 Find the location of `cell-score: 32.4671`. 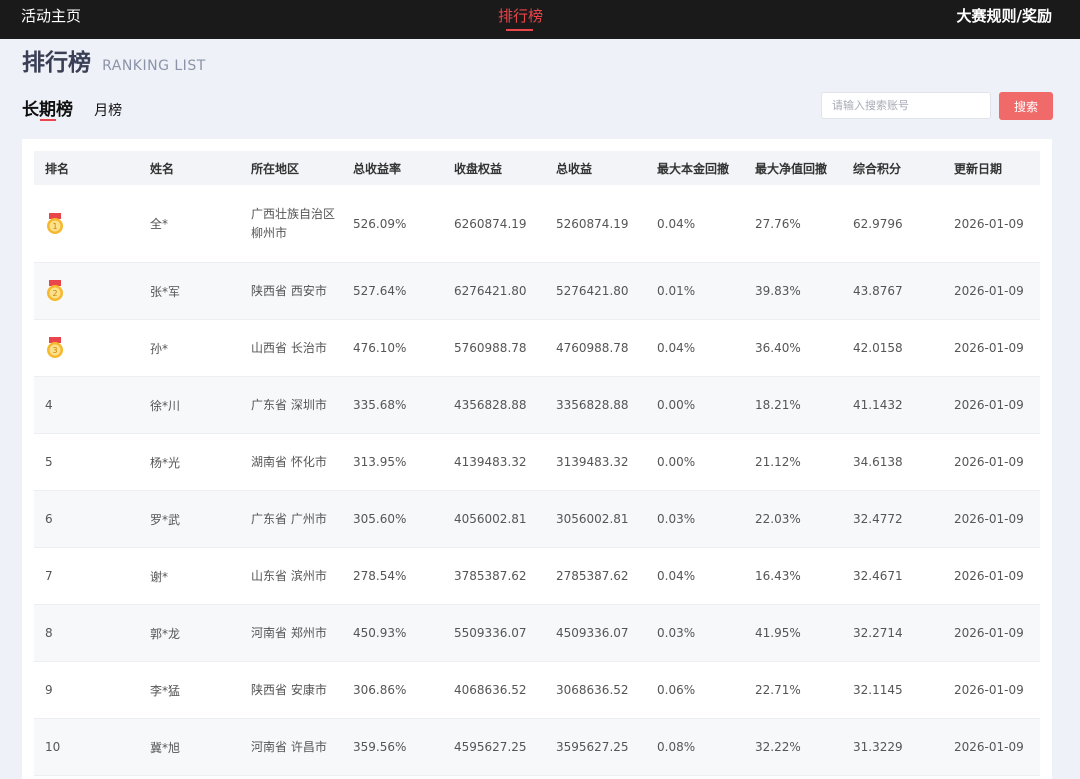

cell-score: 32.4671 is located at coordinates (892, 576).